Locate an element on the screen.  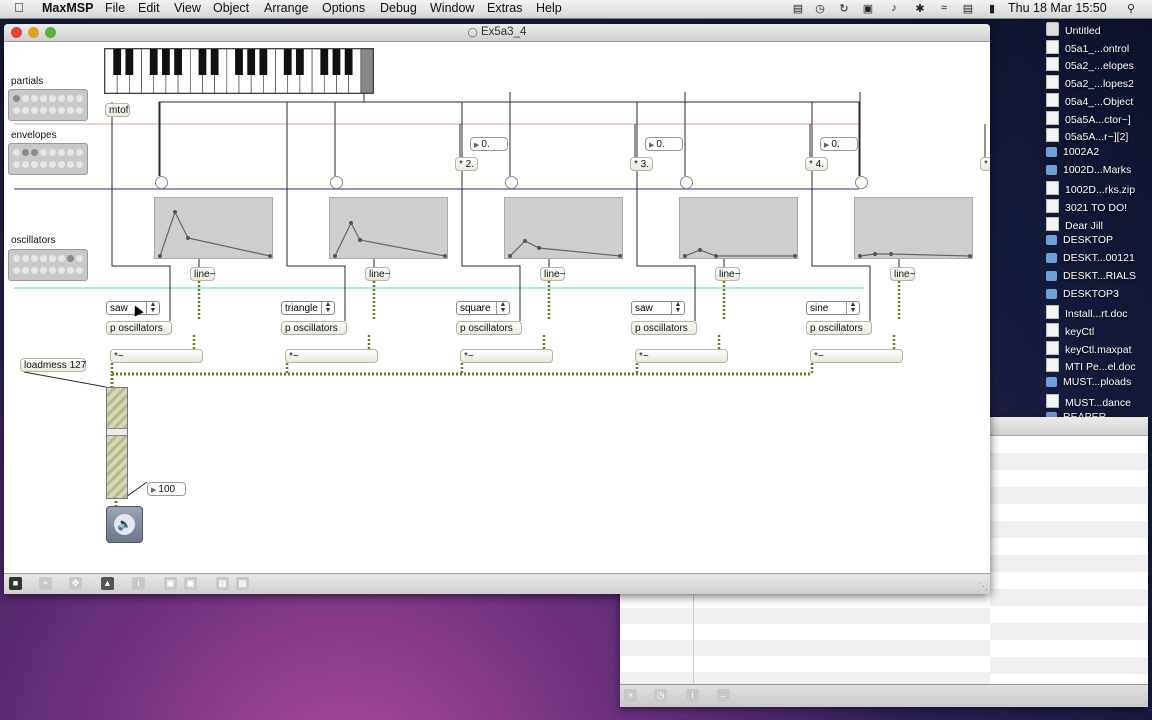
multiply-object: * 4. is located at coordinates (816, 164).